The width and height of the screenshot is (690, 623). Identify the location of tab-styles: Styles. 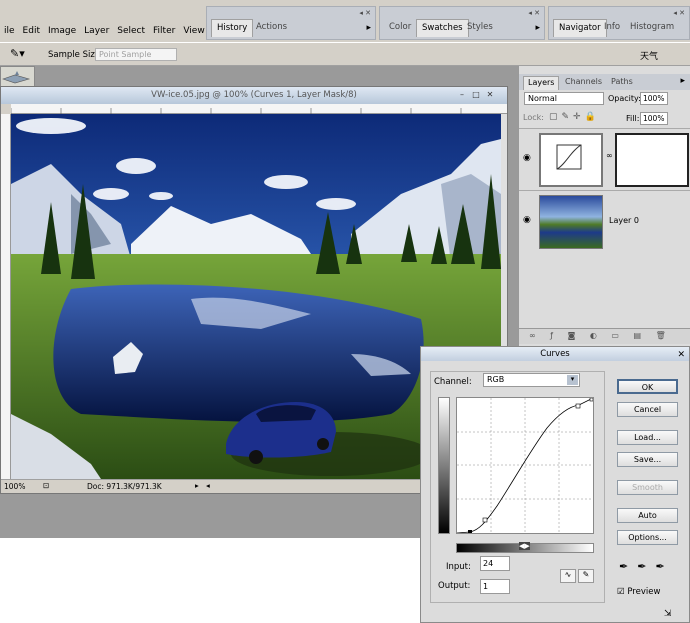
(480, 28).